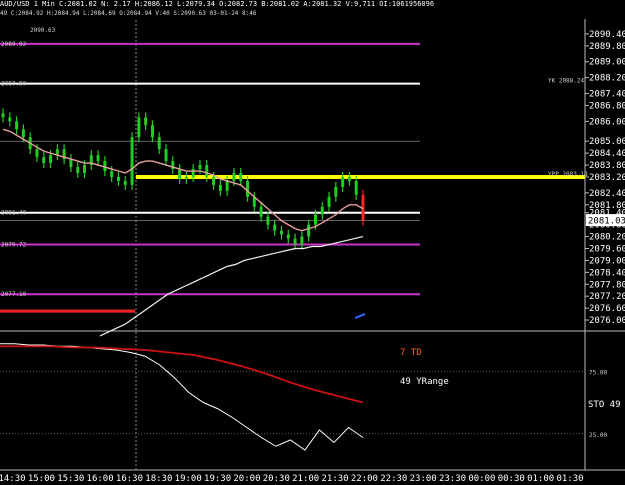  What do you see at coordinates (41, 479) in the screenshot?
I see `time-tick-label-1: 15:00` at bounding box center [41, 479].